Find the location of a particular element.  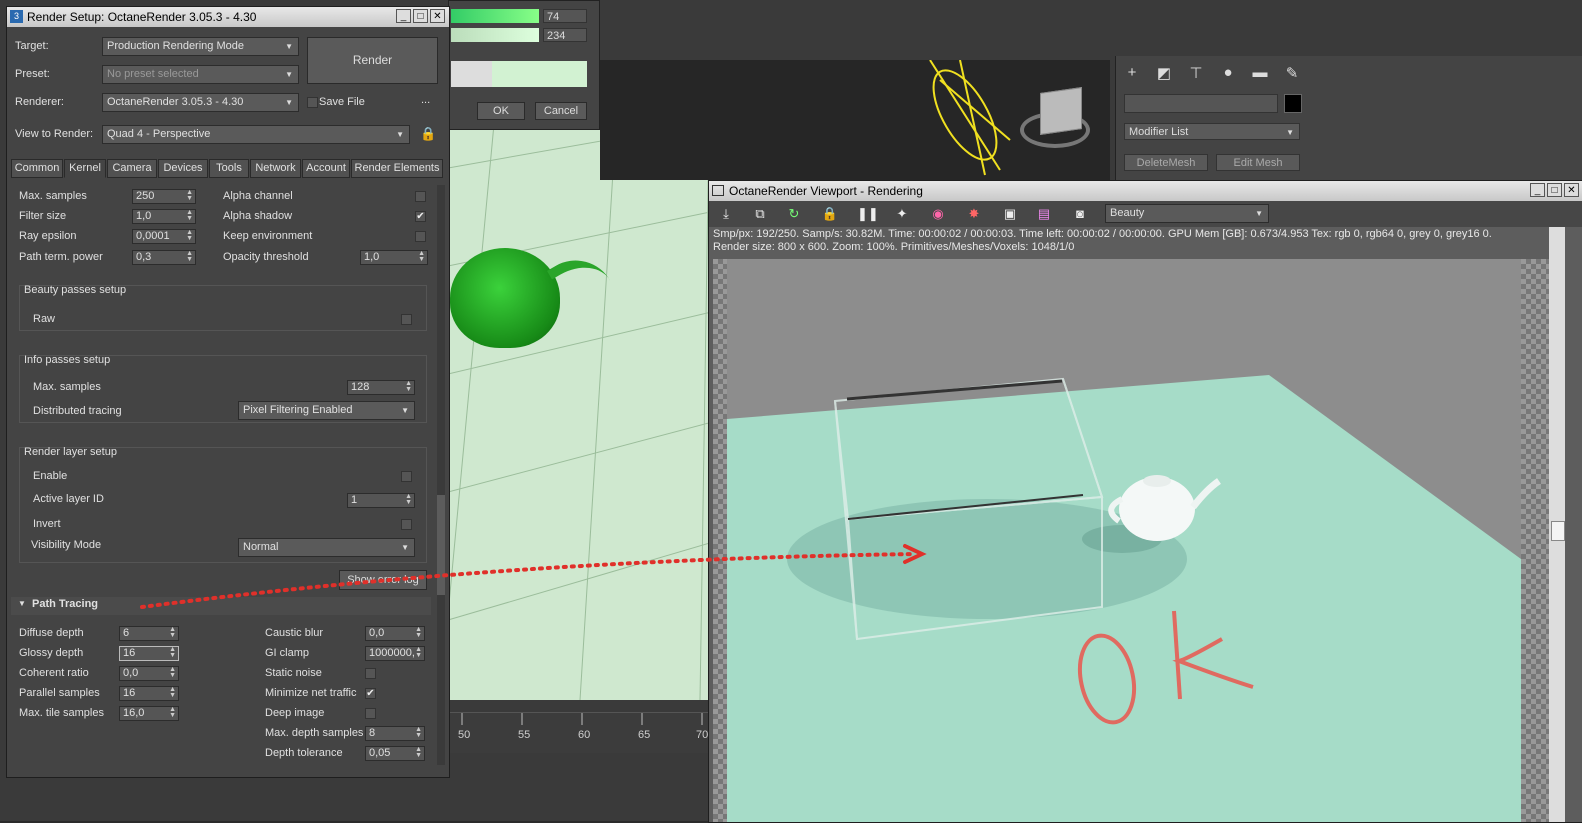

annotation-arrow is located at coordinates (533, 576).